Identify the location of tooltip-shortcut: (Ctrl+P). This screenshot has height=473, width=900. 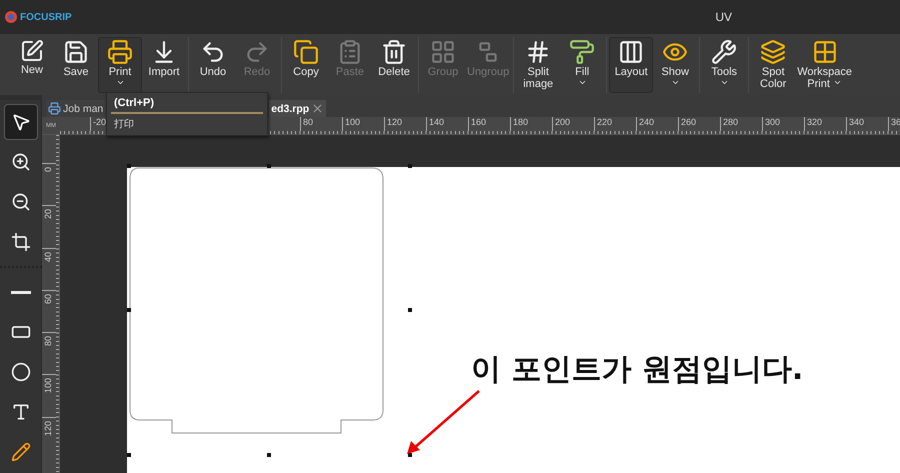
(187, 104).